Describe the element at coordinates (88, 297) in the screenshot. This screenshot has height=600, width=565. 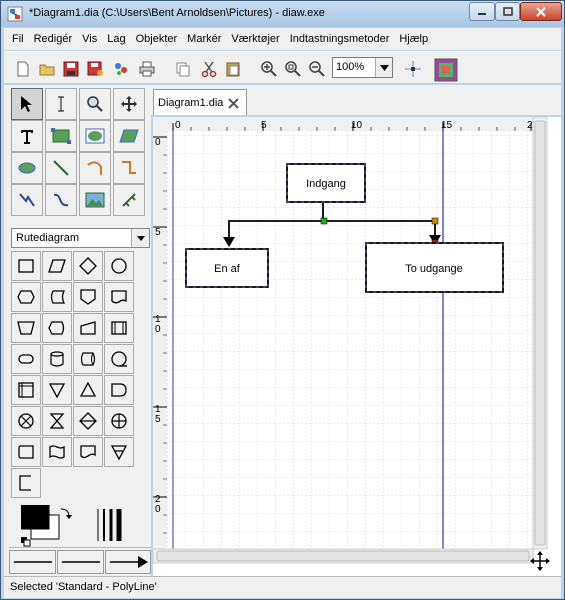
I see `shape-offpage` at that location.